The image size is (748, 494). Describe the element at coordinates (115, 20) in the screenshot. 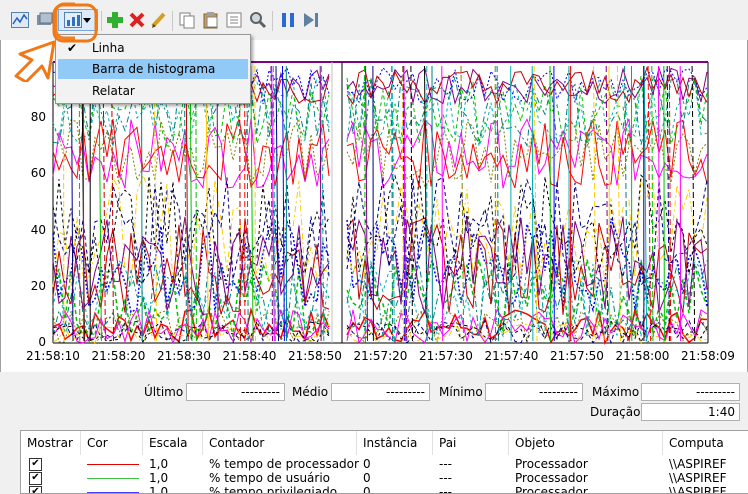

I see `add-counter-icon` at that location.